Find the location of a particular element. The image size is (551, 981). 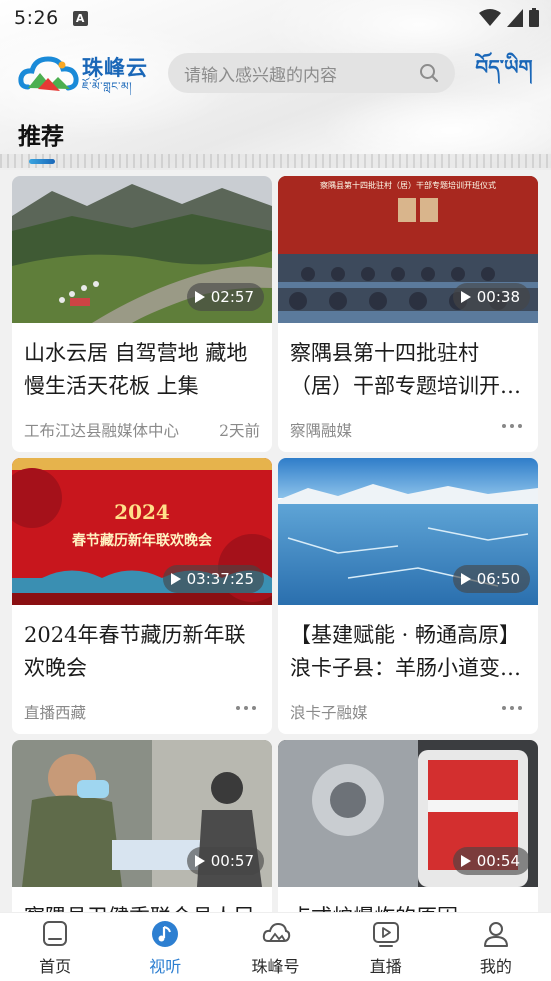

video-title: 2024年春节藏历新年联欢晚会 is located at coordinates (142, 647).